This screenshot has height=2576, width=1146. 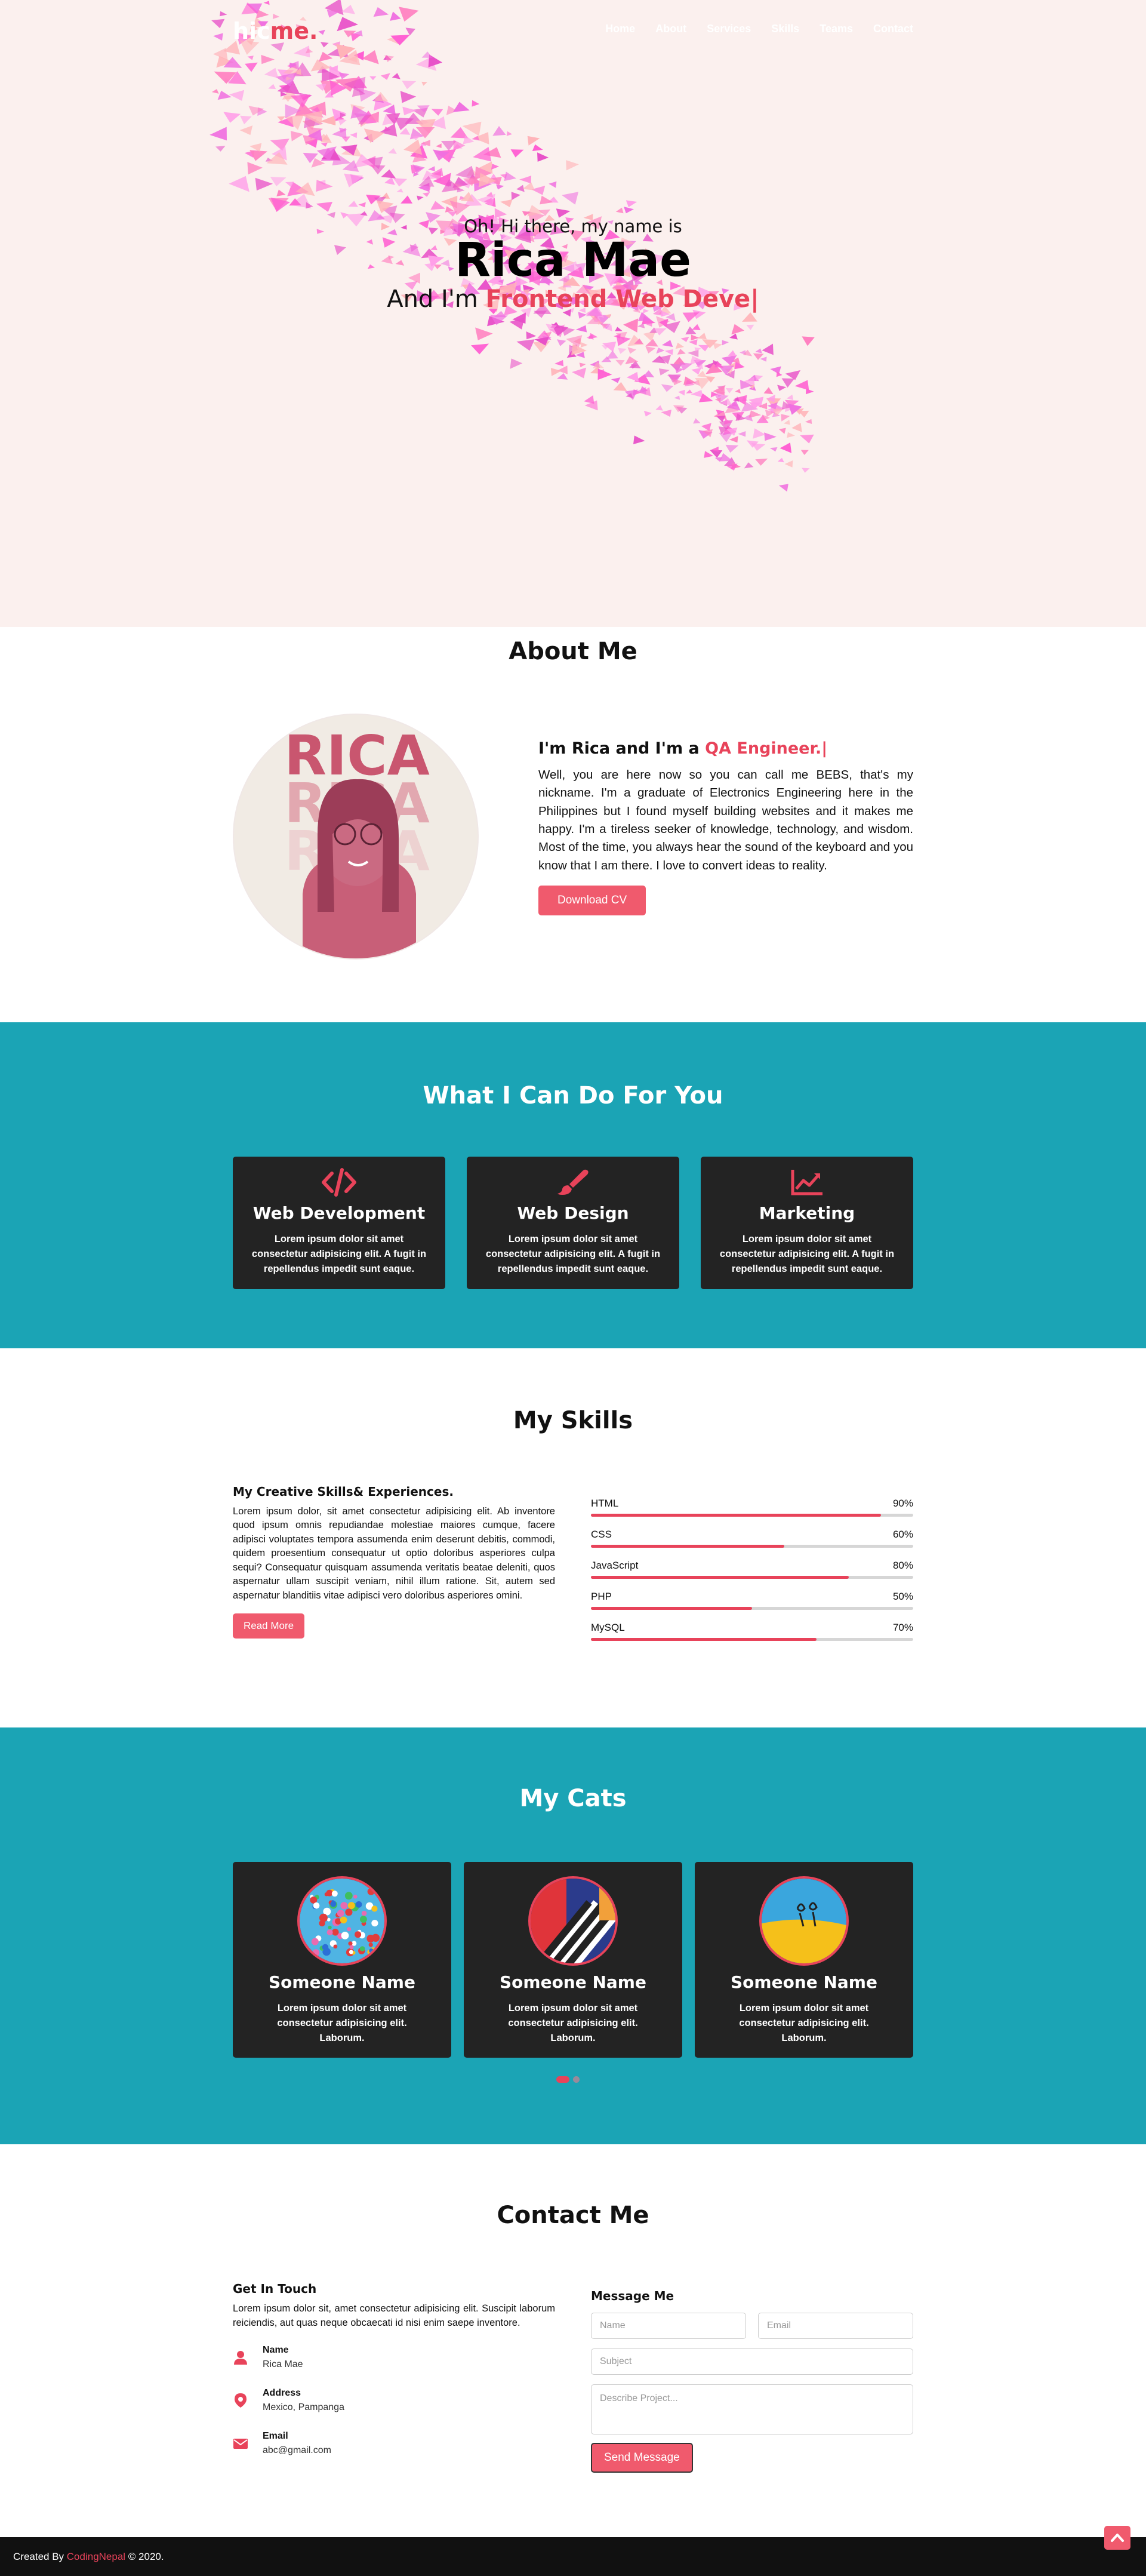 I want to click on nav-item-teams: Teams, so click(x=836, y=29).